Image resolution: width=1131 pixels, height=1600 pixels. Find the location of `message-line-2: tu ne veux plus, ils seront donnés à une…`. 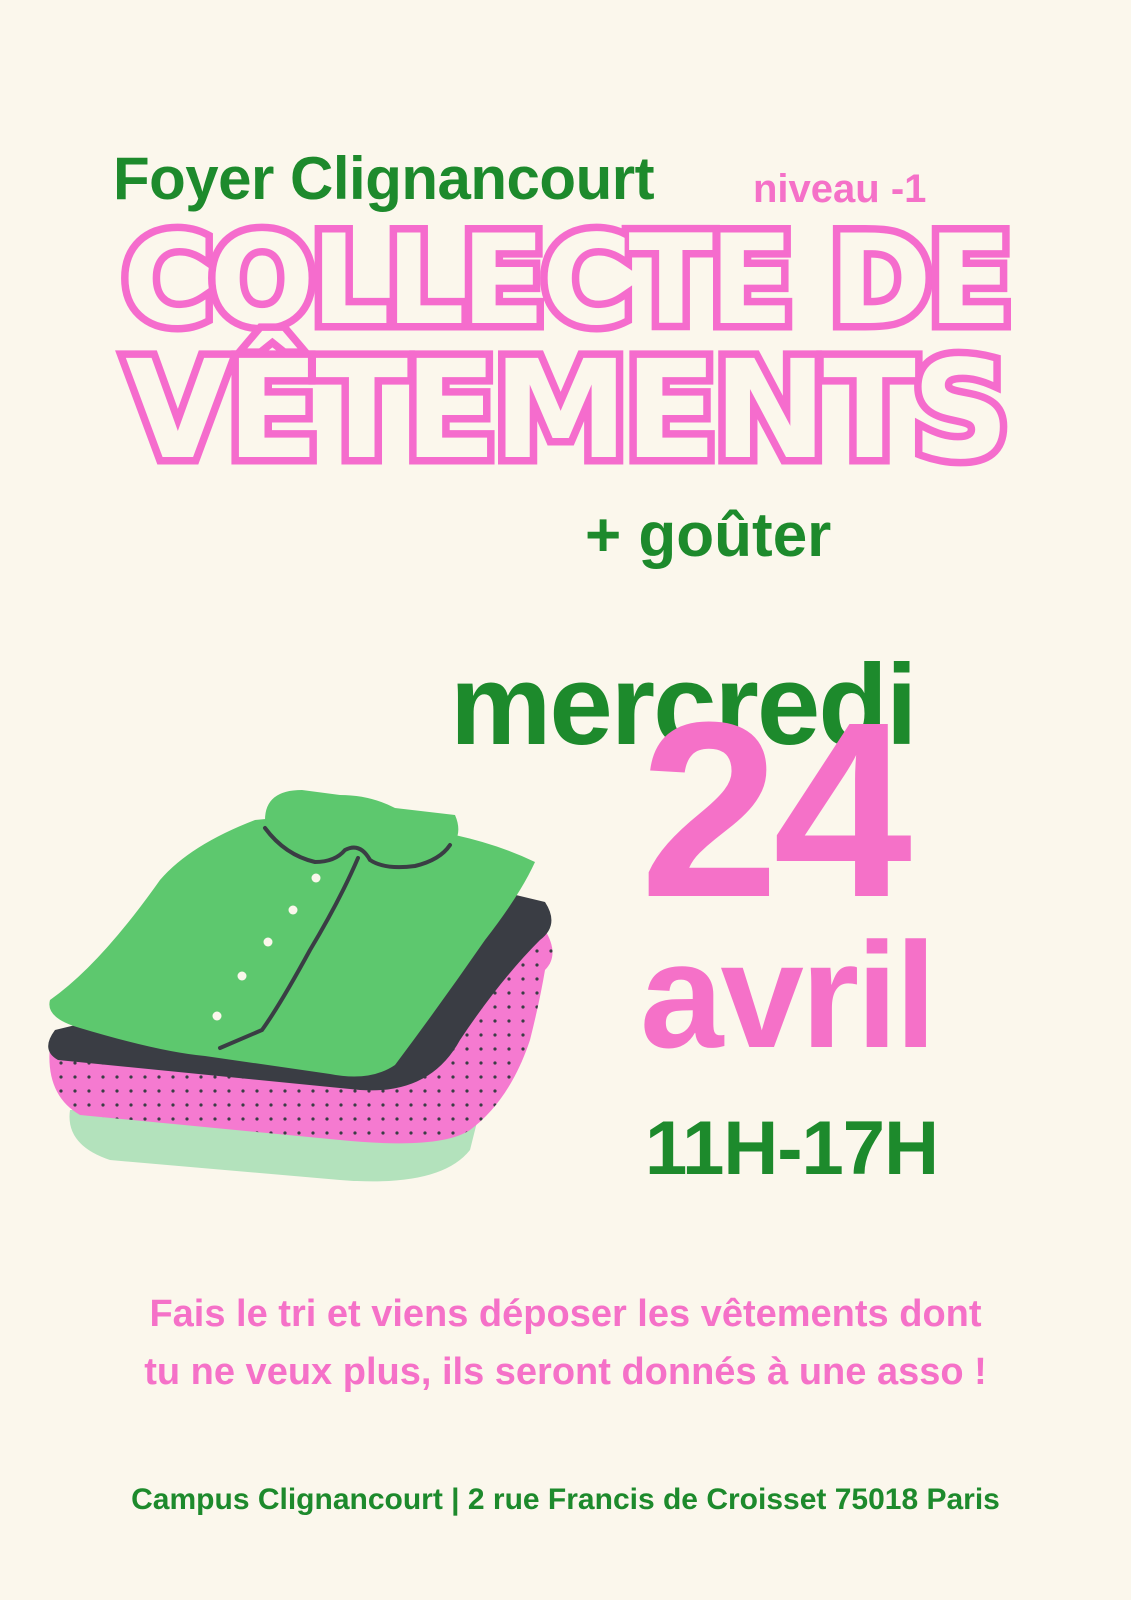

message-line-2: tu ne veux plus, ils seront donnés à une… is located at coordinates (565, 1372).